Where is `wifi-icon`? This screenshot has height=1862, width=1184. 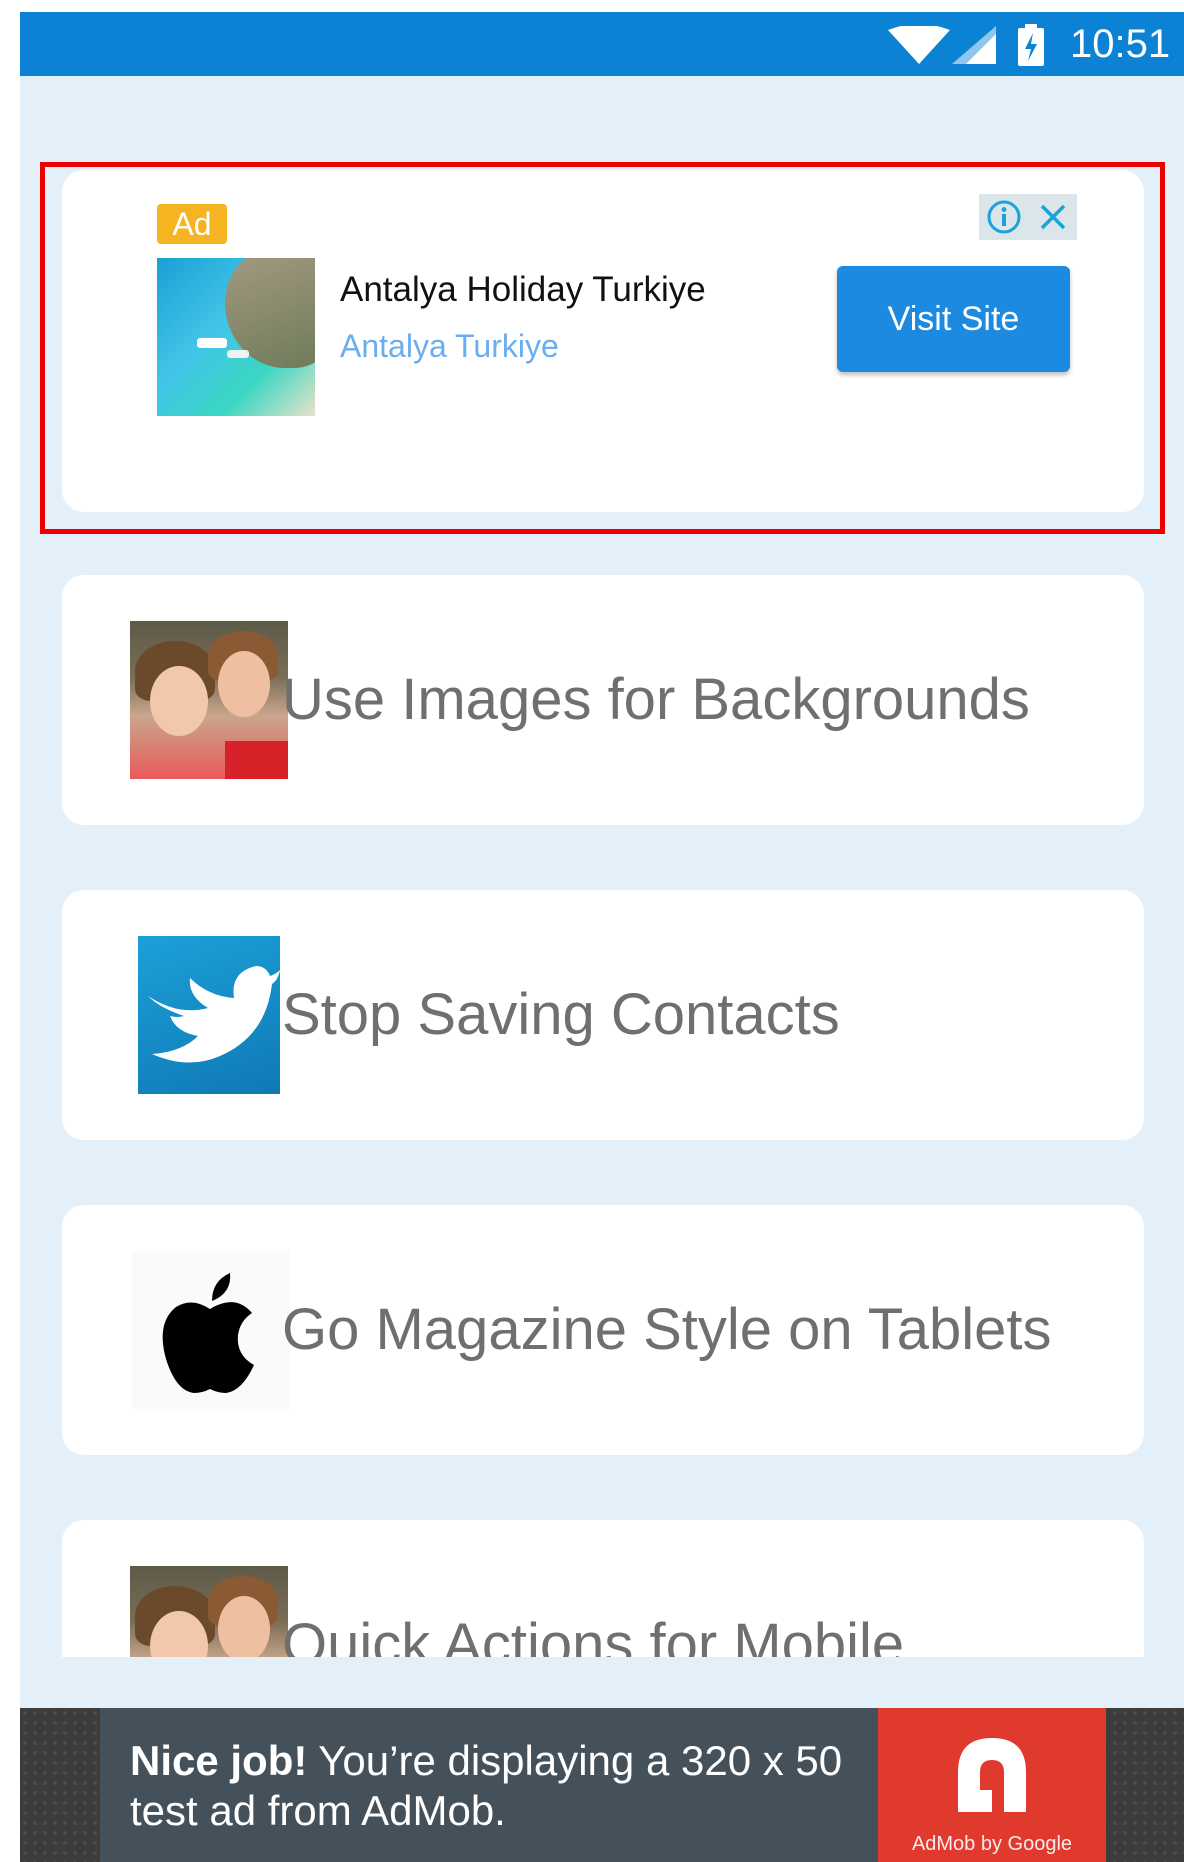
wifi-icon is located at coordinates (919, 45).